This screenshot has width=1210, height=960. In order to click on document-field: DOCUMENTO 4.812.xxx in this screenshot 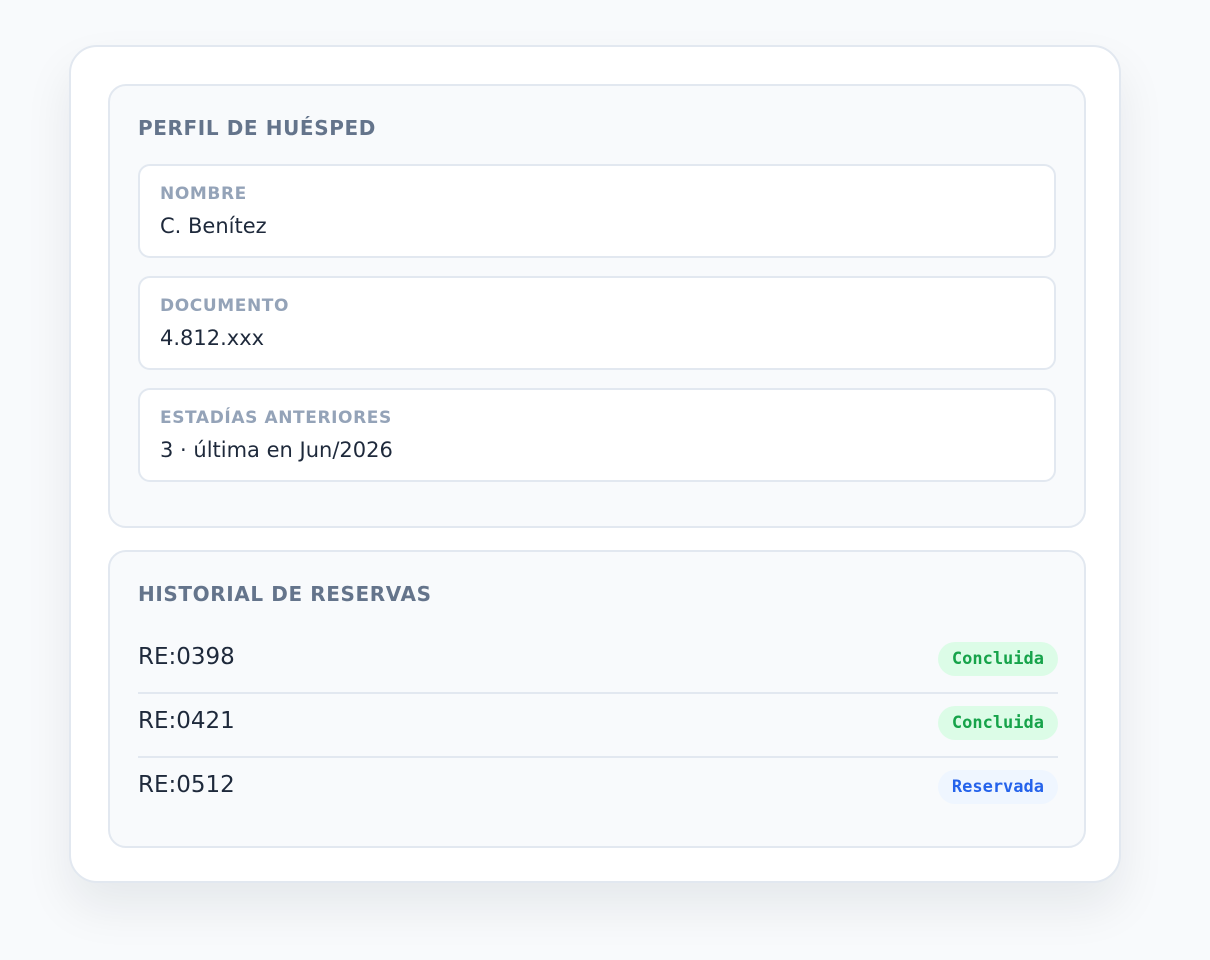, I will do `click(597, 323)`.